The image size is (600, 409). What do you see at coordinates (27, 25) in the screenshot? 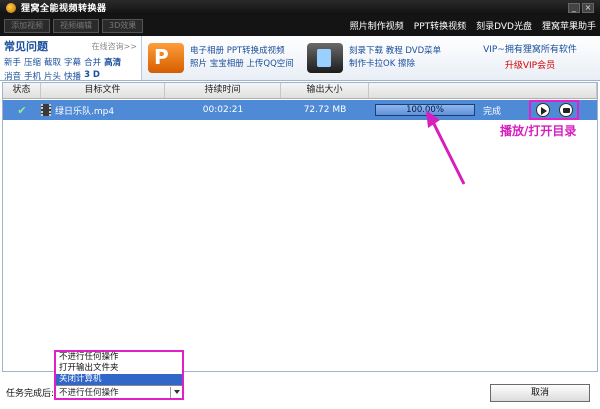
I see `add-video-button: 添加视频` at bounding box center [27, 25].